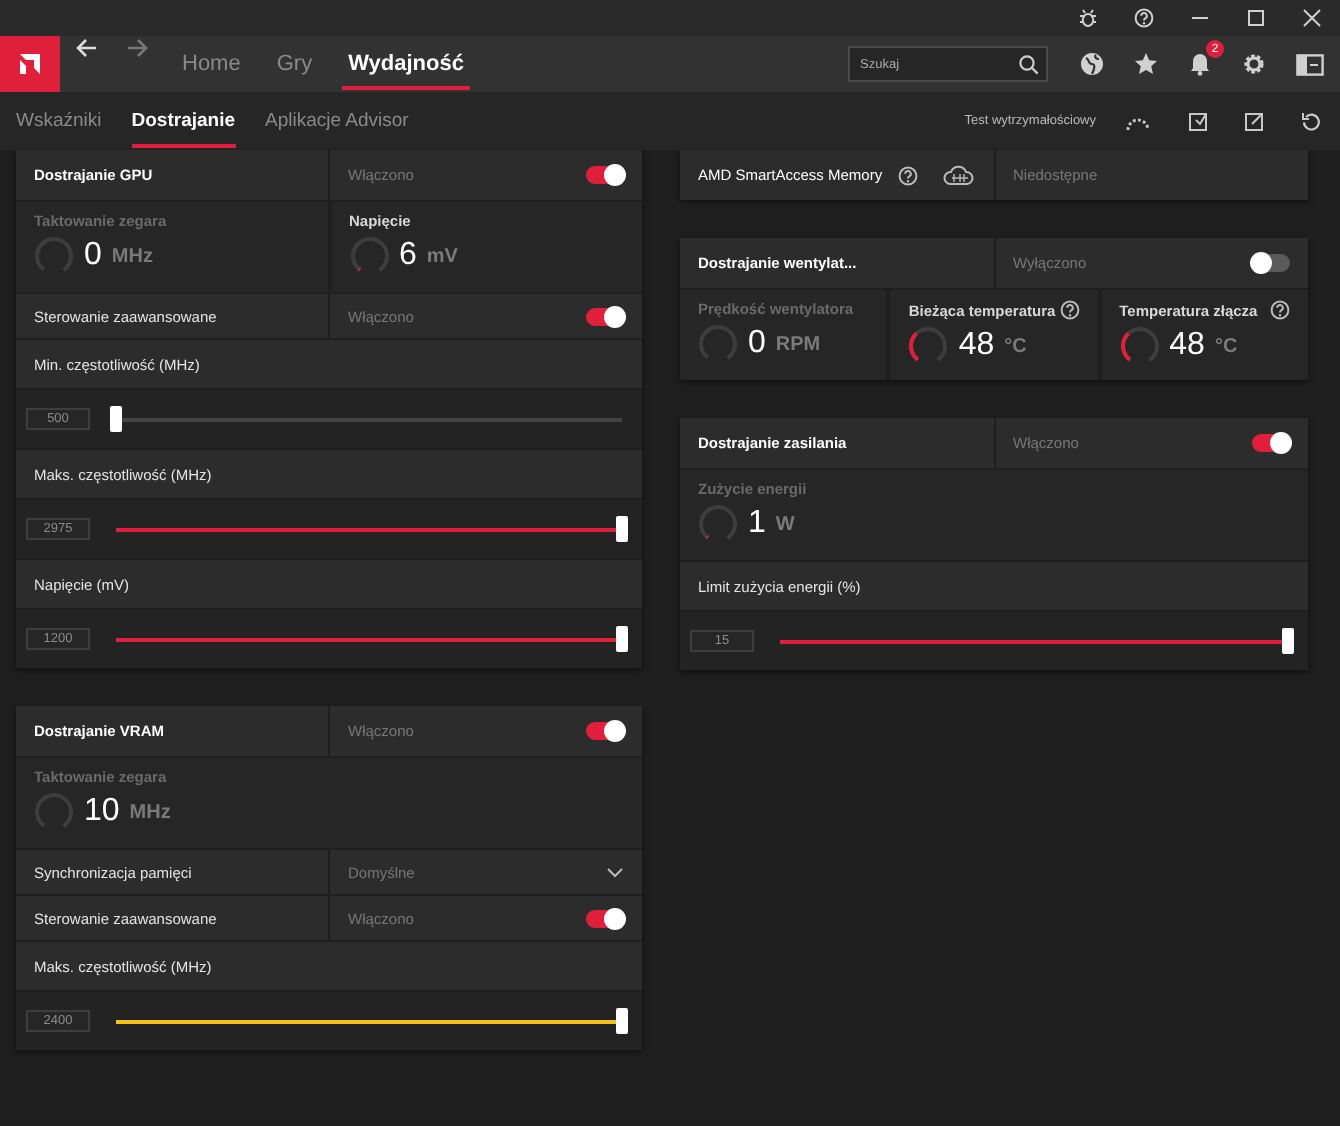 The height and width of the screenshot is (1126, 1340). Describe the element at coordinates (406, 64) in the screenshot. I see `nav-tab: Wydajność` at that location.